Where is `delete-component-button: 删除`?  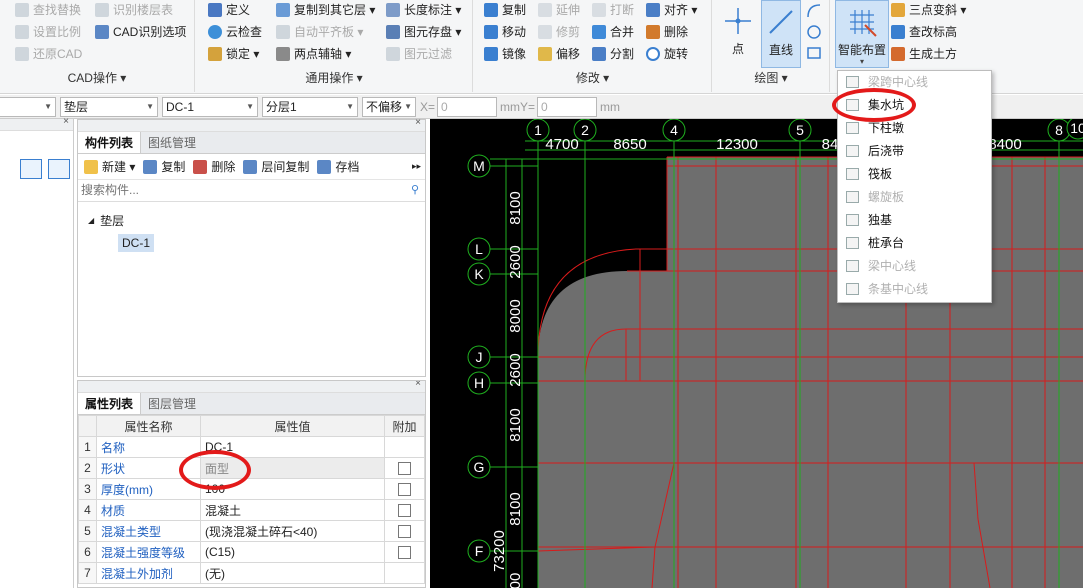 delete-component-button: 删除 is located at coordinates (214, 166).